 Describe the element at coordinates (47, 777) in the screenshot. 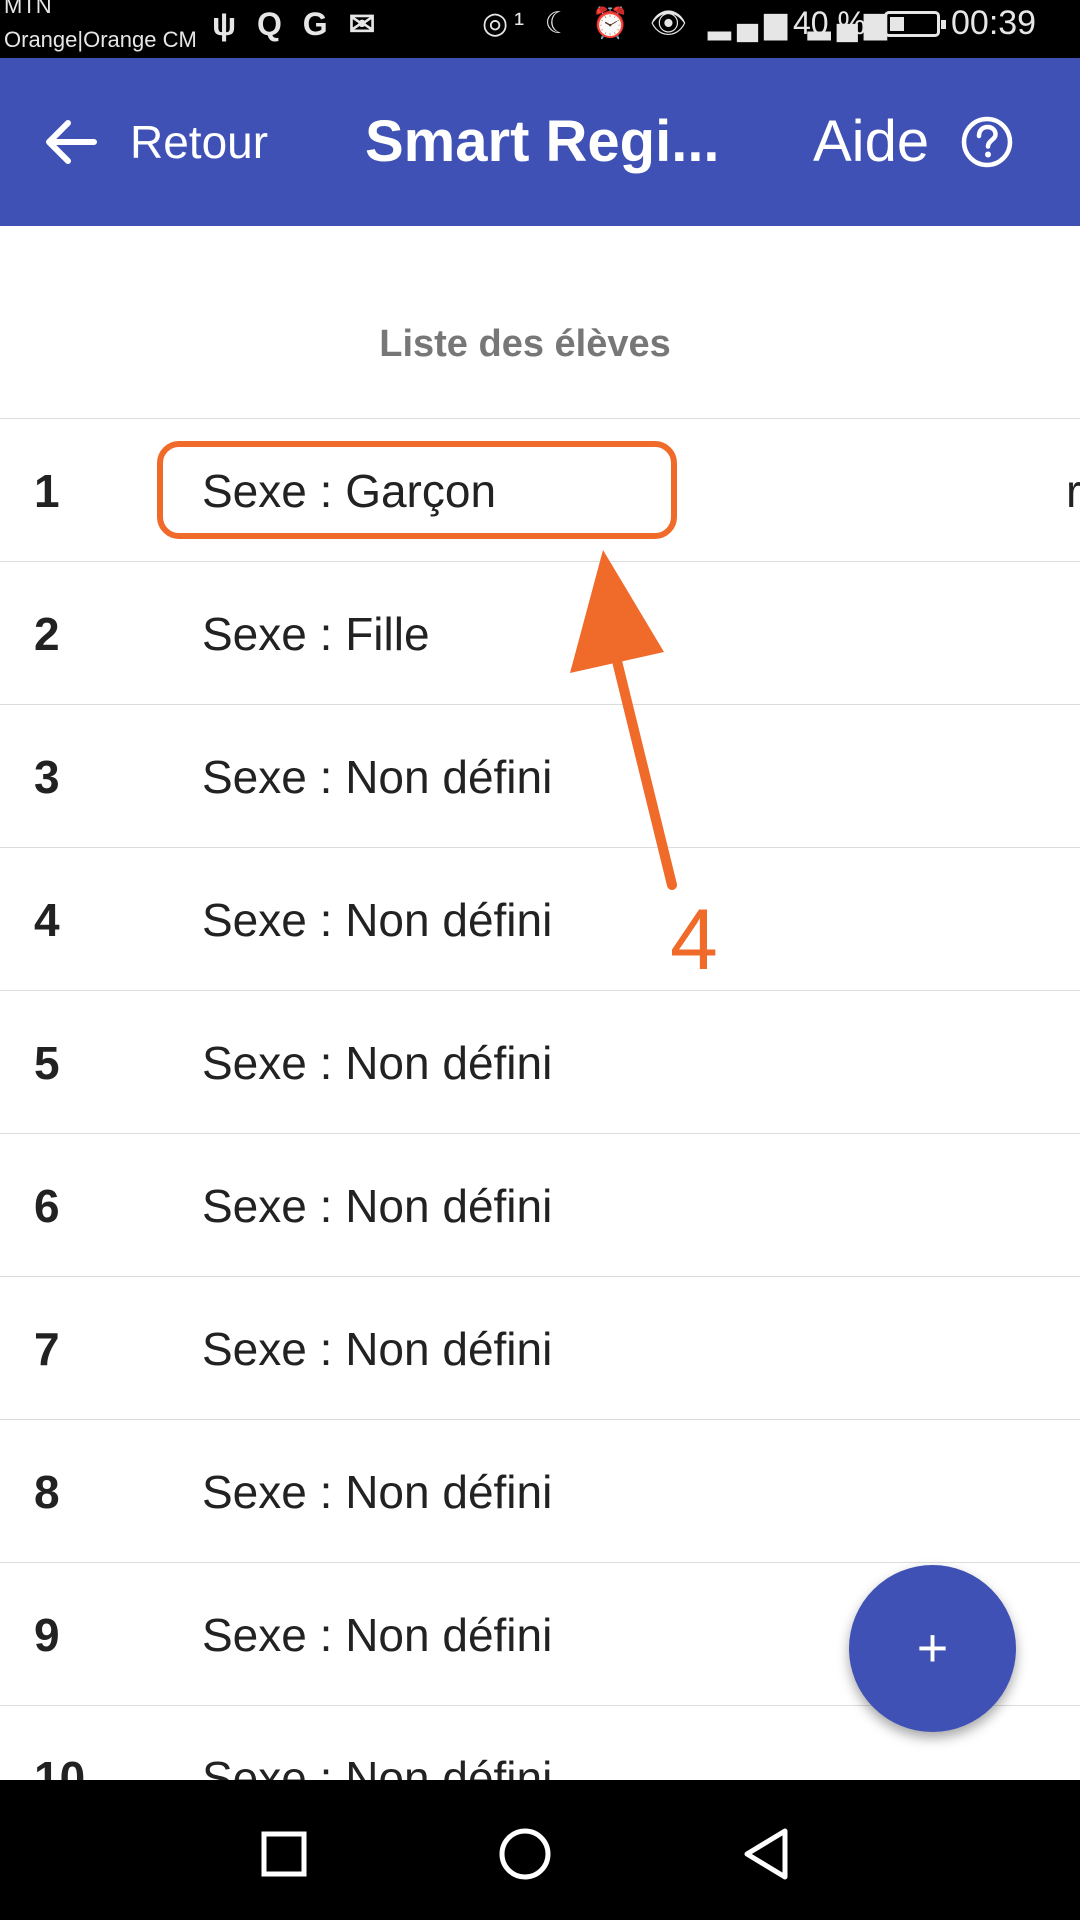

I see `row-number: 3` at that location.